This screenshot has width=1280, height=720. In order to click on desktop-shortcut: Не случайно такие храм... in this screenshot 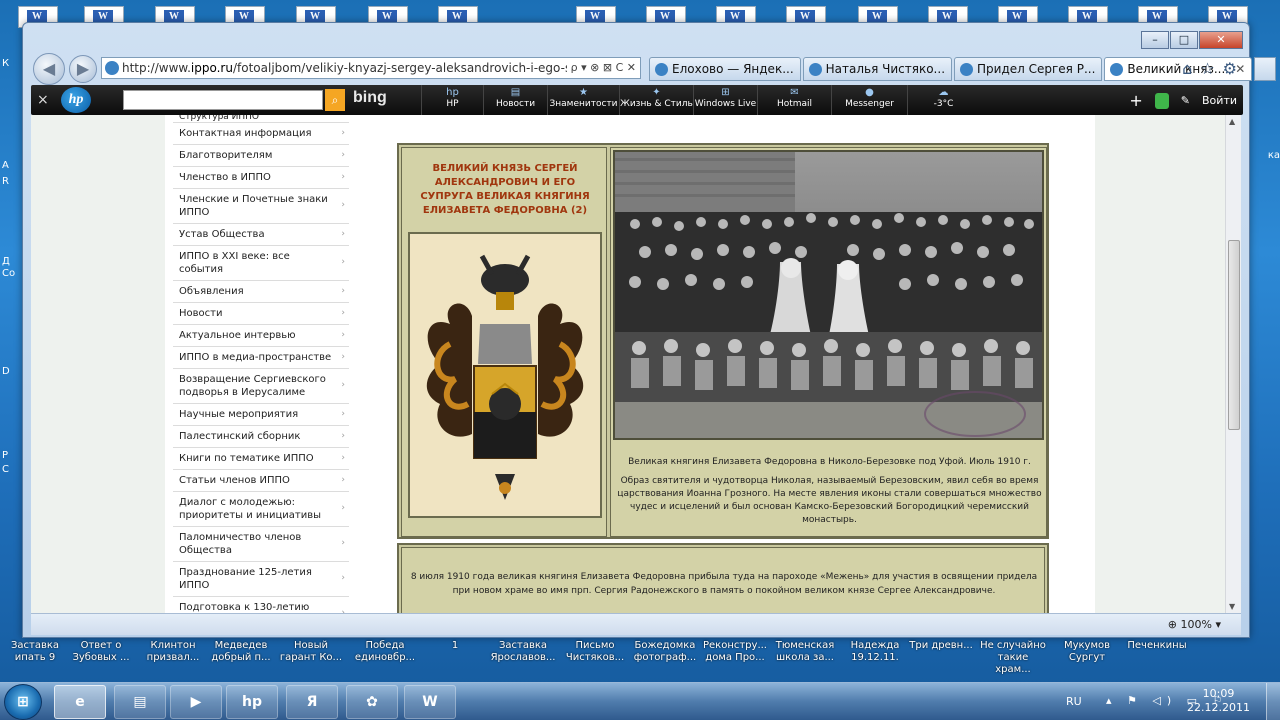, I will do `click(1013, 658)`.